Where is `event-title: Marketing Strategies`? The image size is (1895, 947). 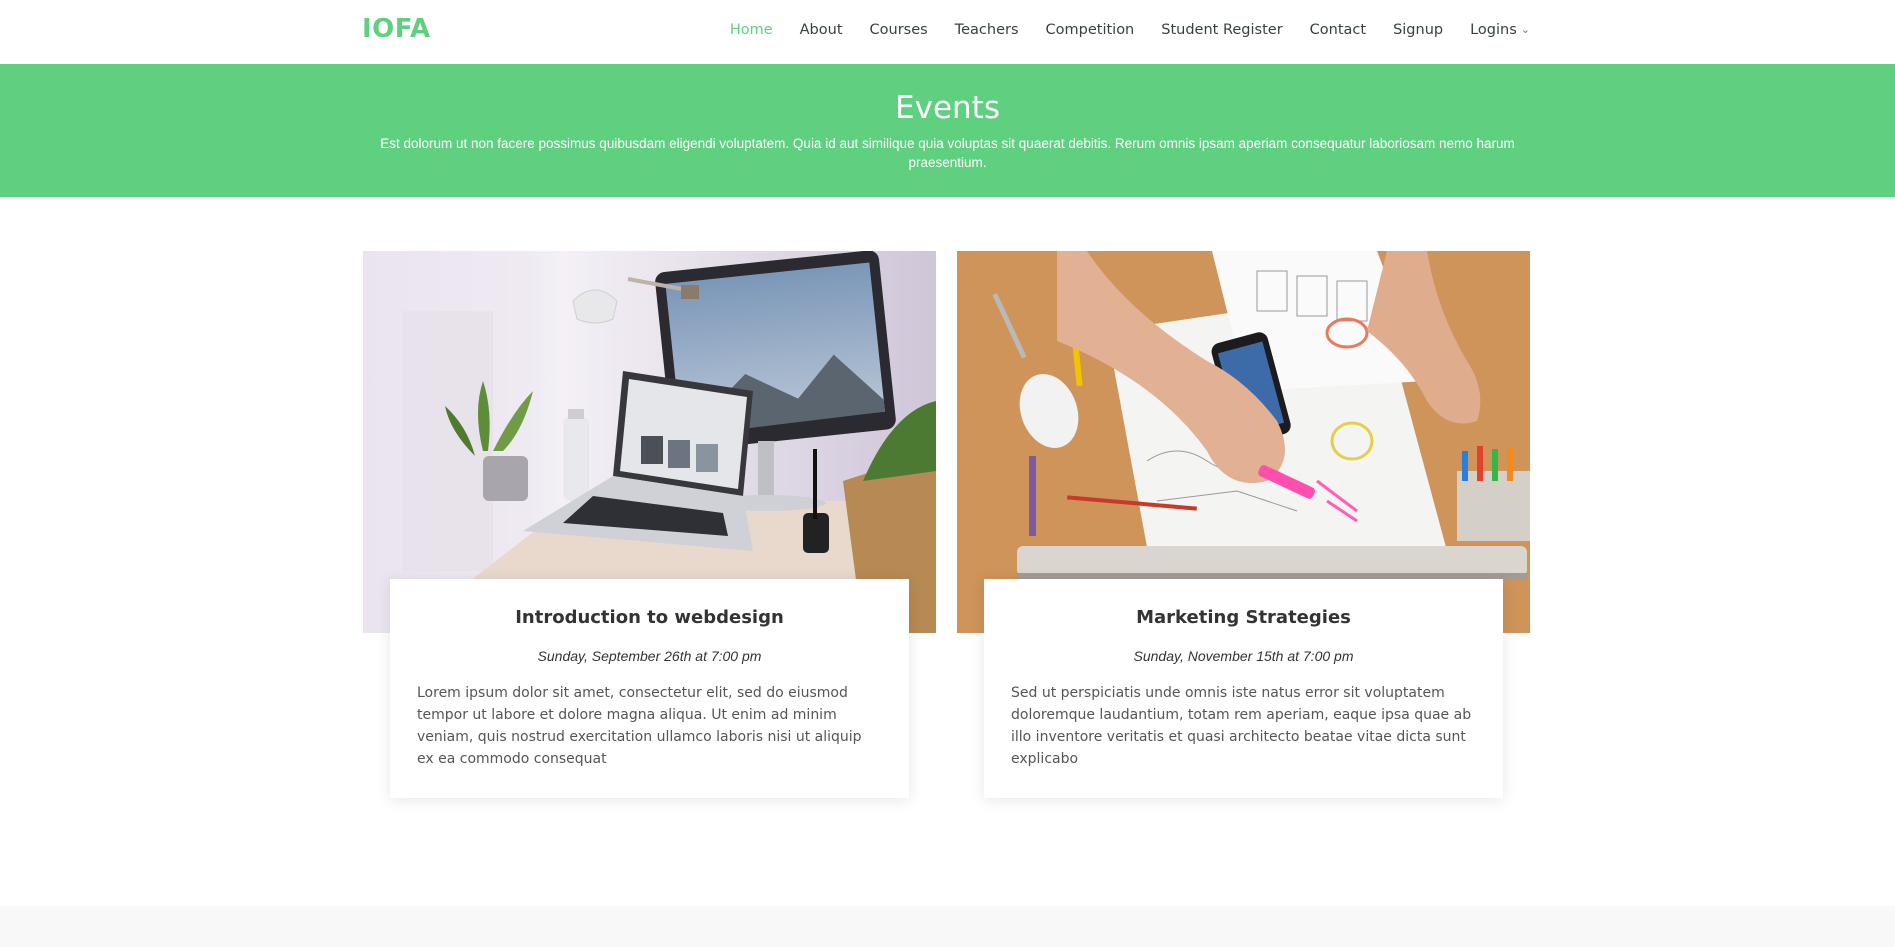 event-title: Marketing Strategies is located at coordinates (1243, 617).